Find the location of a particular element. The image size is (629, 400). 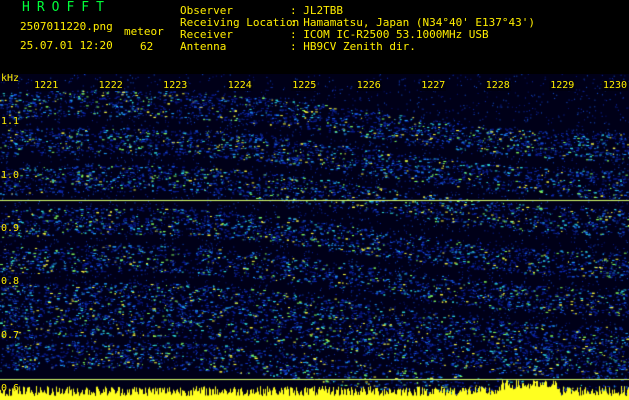

y-tick-label: 0.8 is located at coordinates (10, 282).